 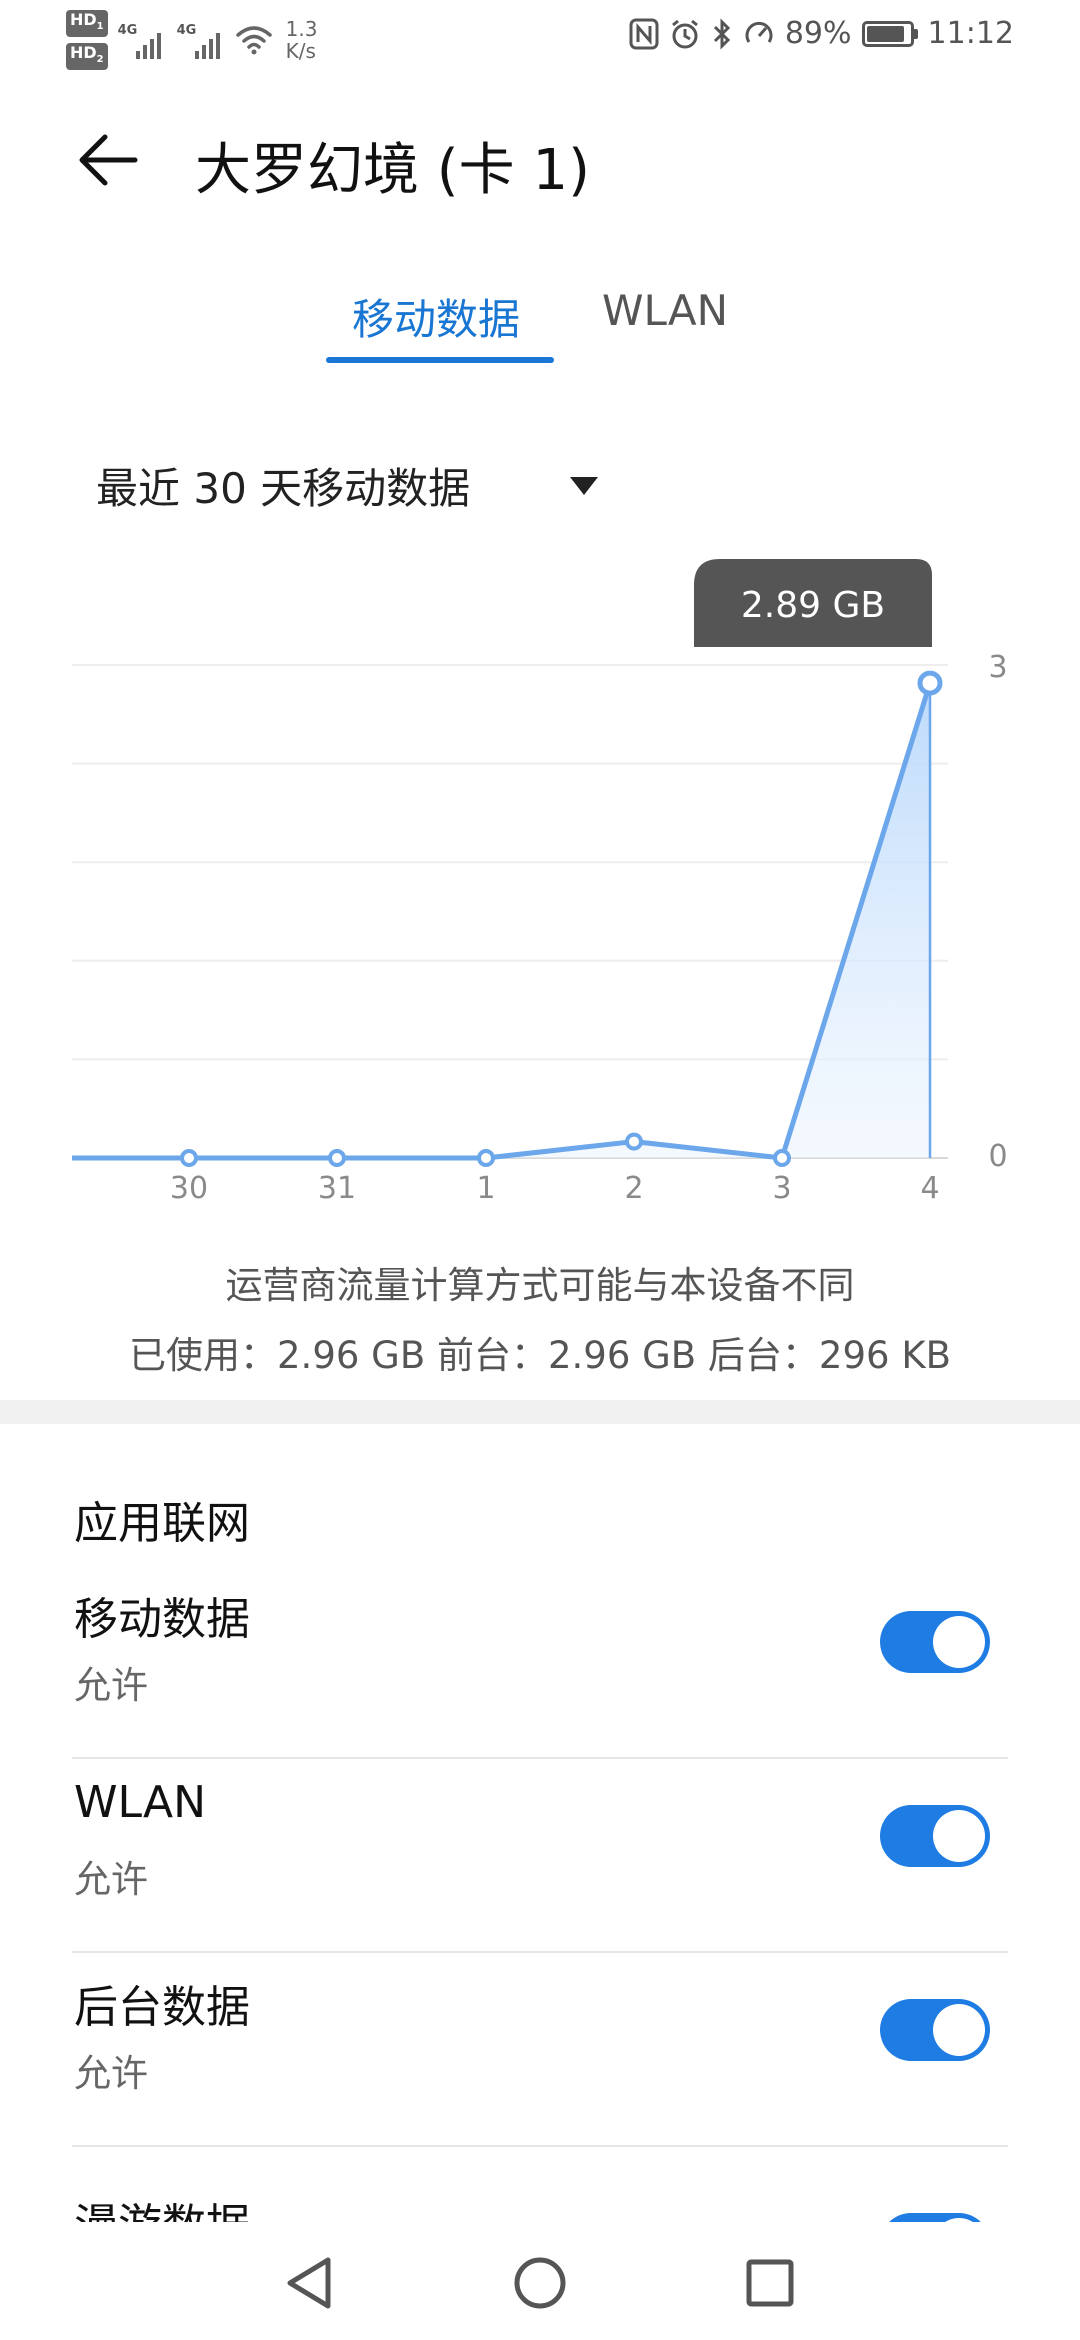 What do you see at coordinates (644, 33) in the screenshot?
I see `nfc-icon` at bounding box center [644, 33].